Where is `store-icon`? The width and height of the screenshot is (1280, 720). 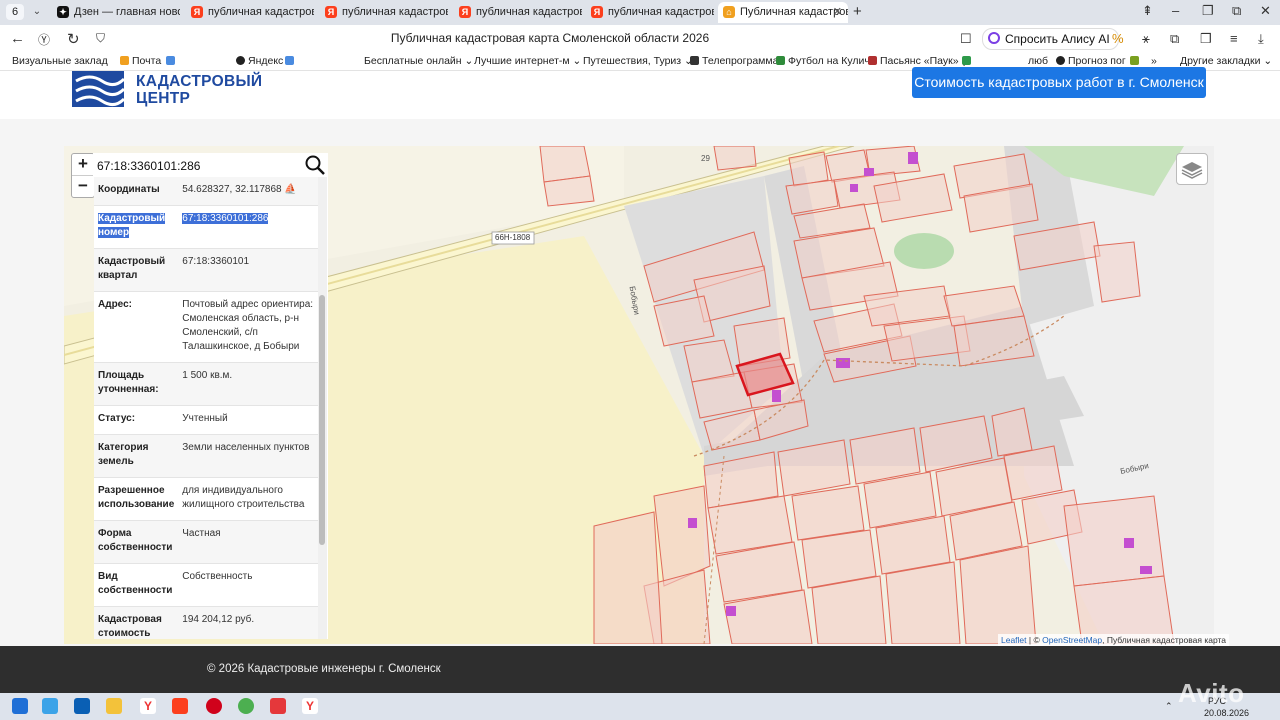 store-icon is located at coordinates (50, 706).